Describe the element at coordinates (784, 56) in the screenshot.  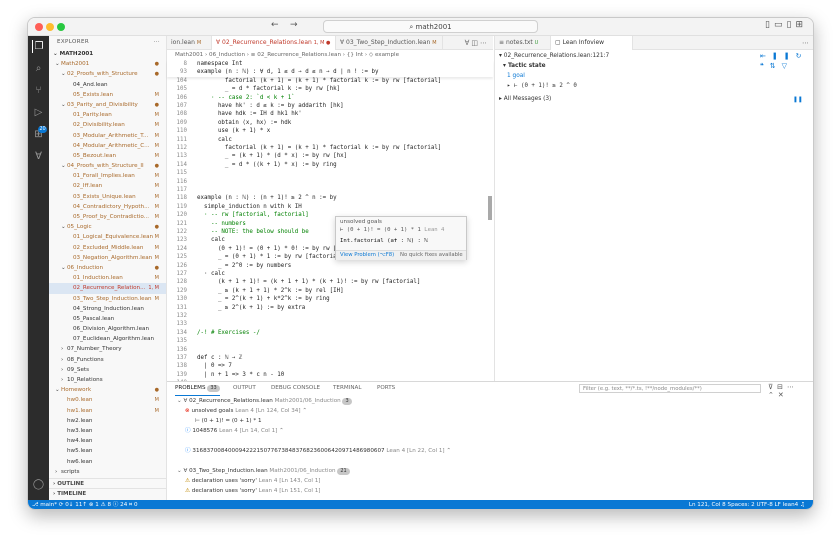
I see `pause-icon: ❚❚` at that location.